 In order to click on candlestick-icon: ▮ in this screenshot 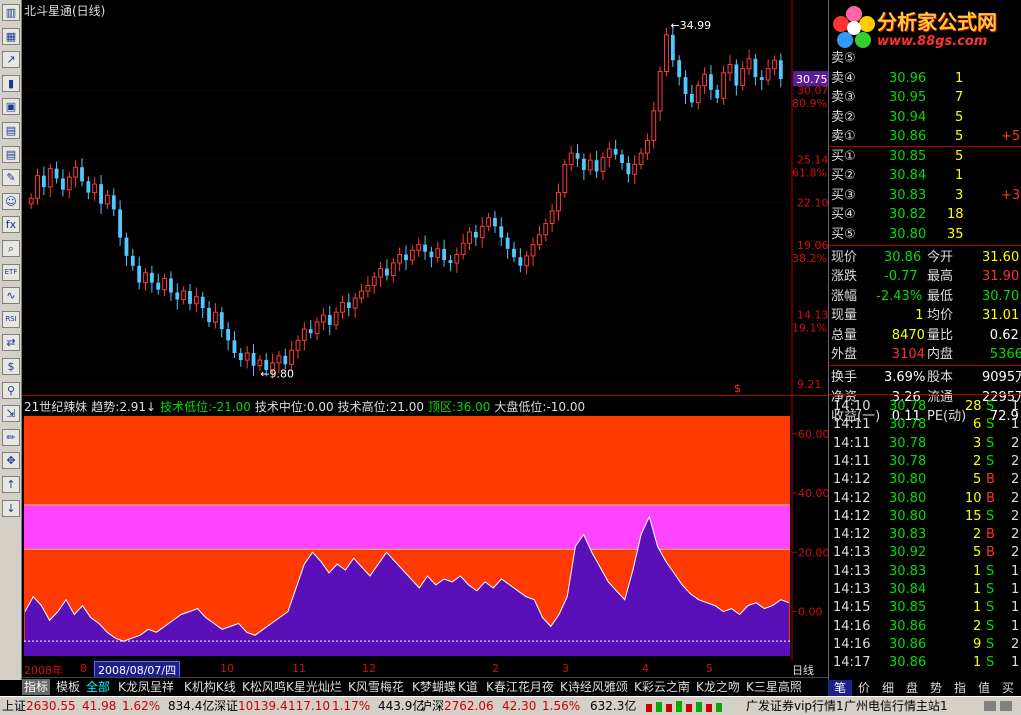, I will do `click(11, 83)`.